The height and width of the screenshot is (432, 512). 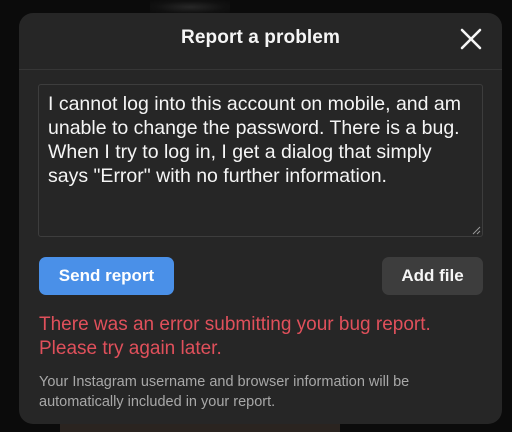 I want to click on resize-handle-icon, so click(x=476, y=230).